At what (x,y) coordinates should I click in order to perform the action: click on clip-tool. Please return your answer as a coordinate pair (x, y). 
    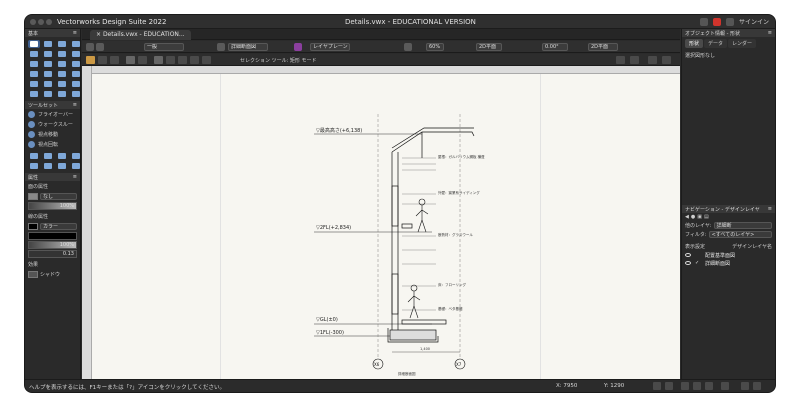
    Looking at the image, I should click on (34, 94).